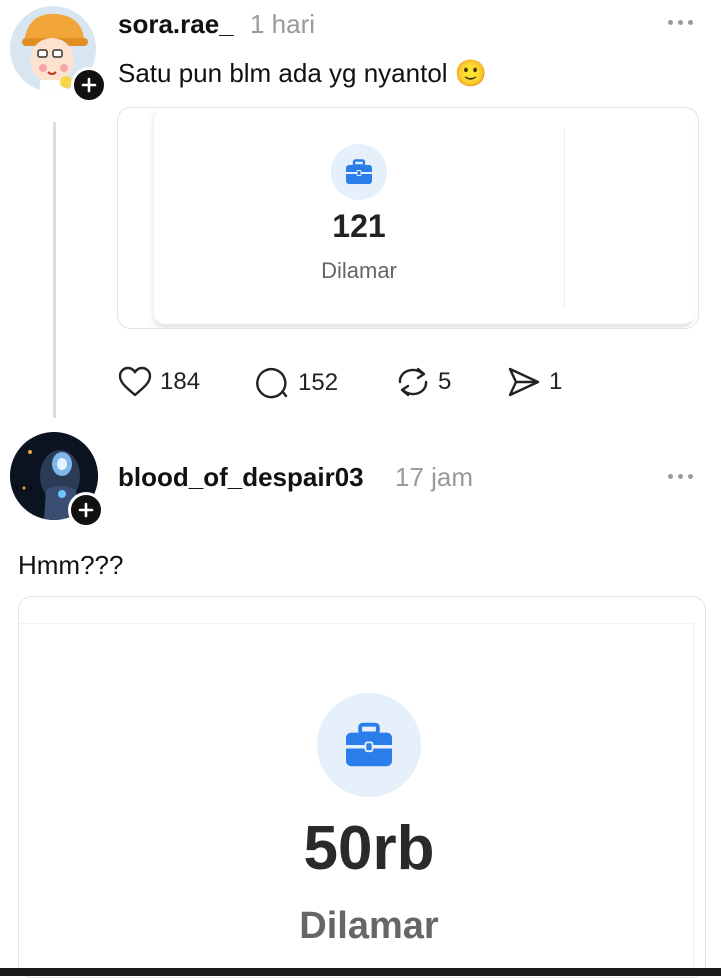 The width and height of the screenshot is (721, 978). What do you see at coordinates (359, 226) in the screenshot?
I see `applicant-count: 121` at bounding box center [359, 226].